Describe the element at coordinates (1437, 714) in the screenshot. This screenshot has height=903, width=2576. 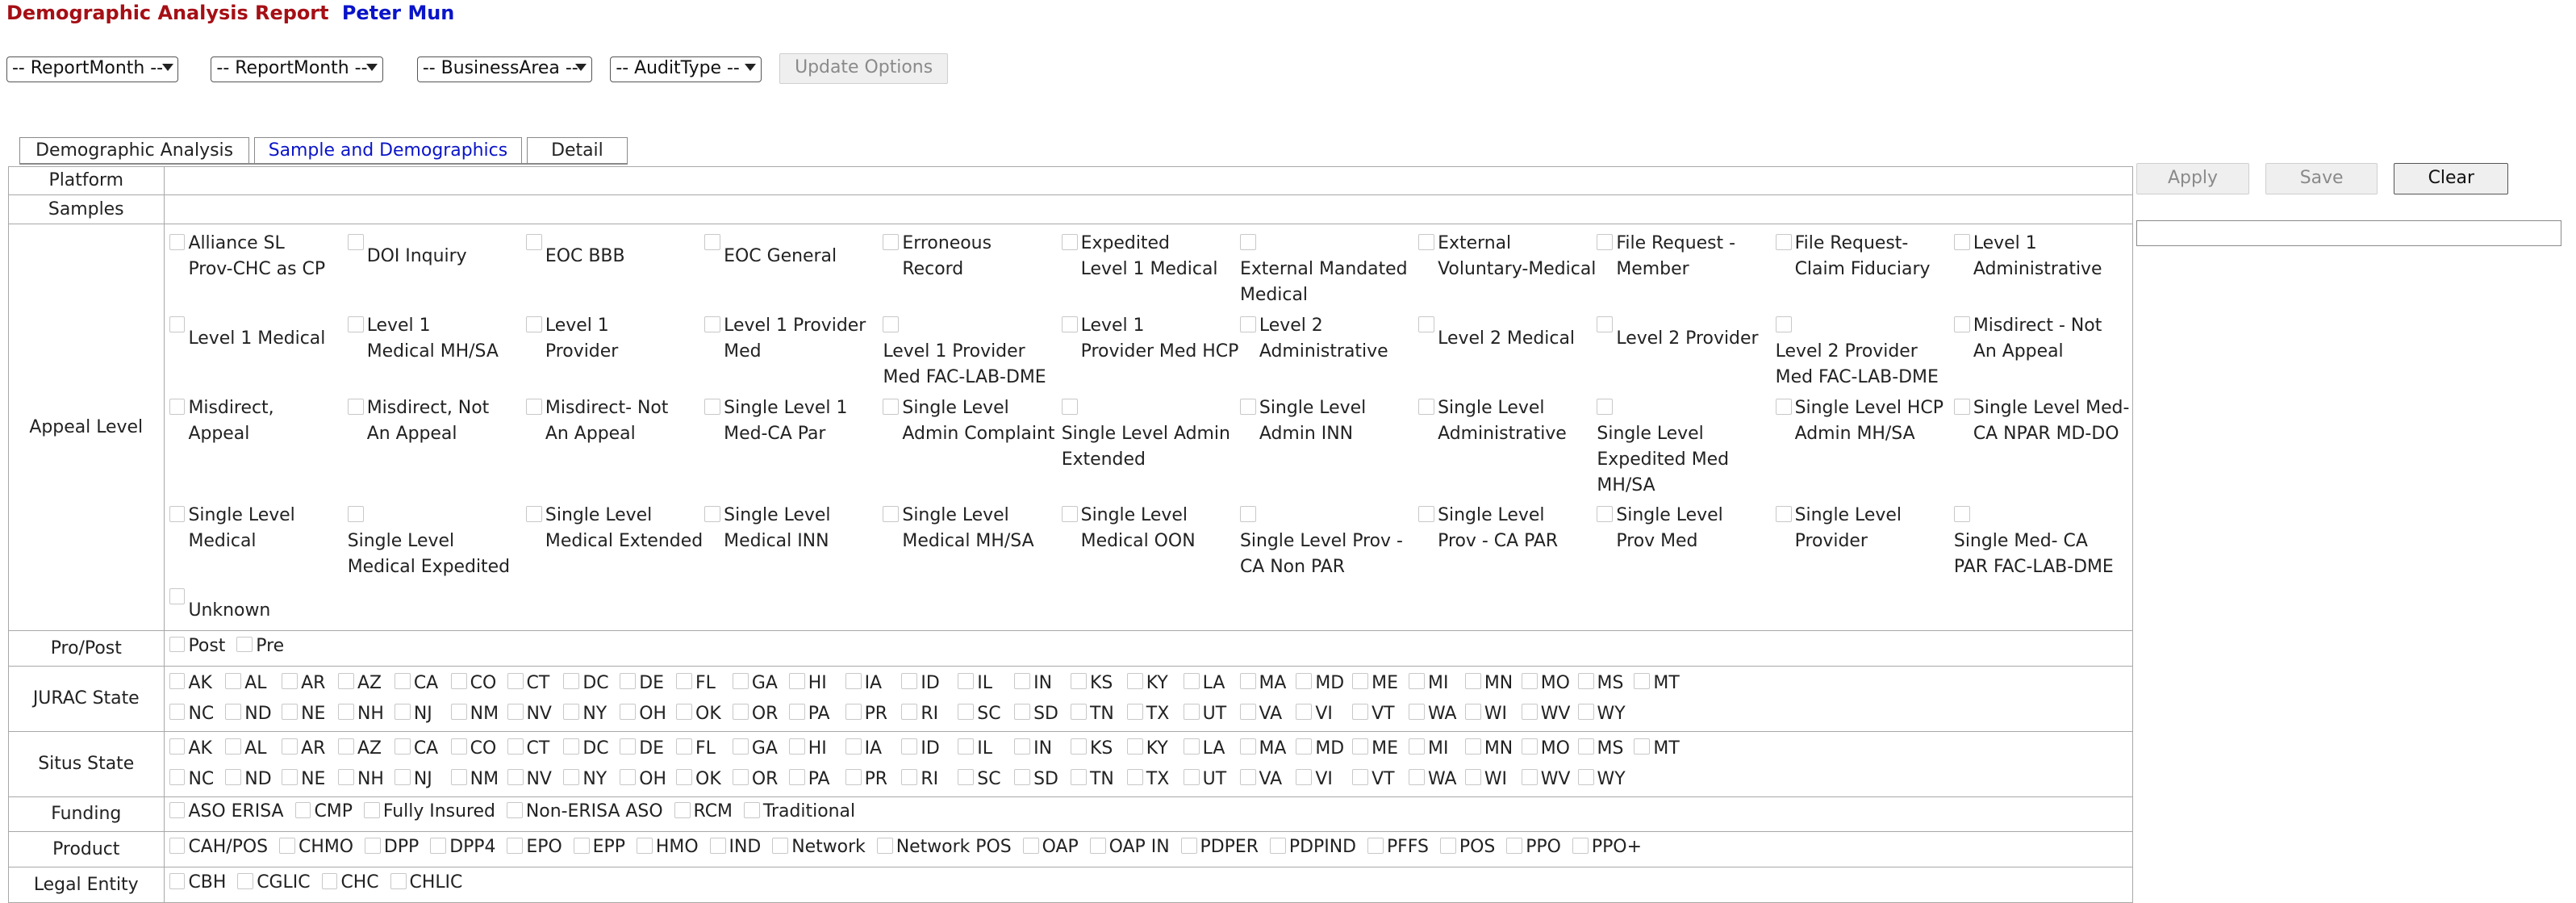
I see `jurac-state-option-wa: WA` at that location.